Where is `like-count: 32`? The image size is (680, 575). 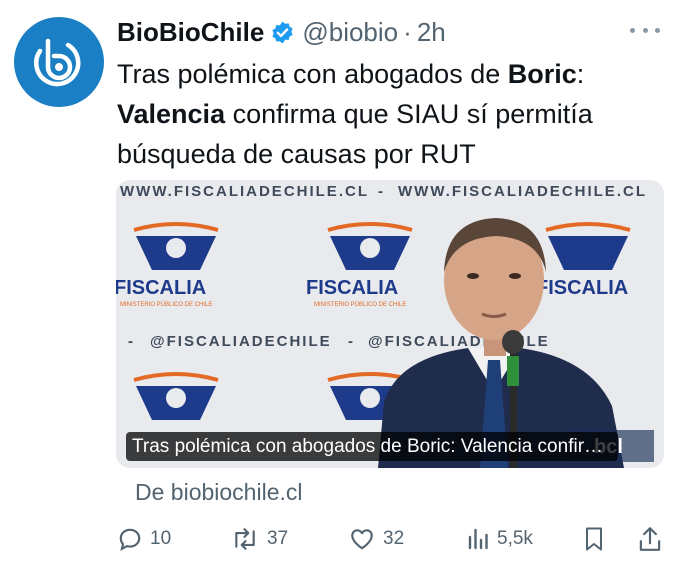 like-count: 32 is located at coordinates (394, 538).